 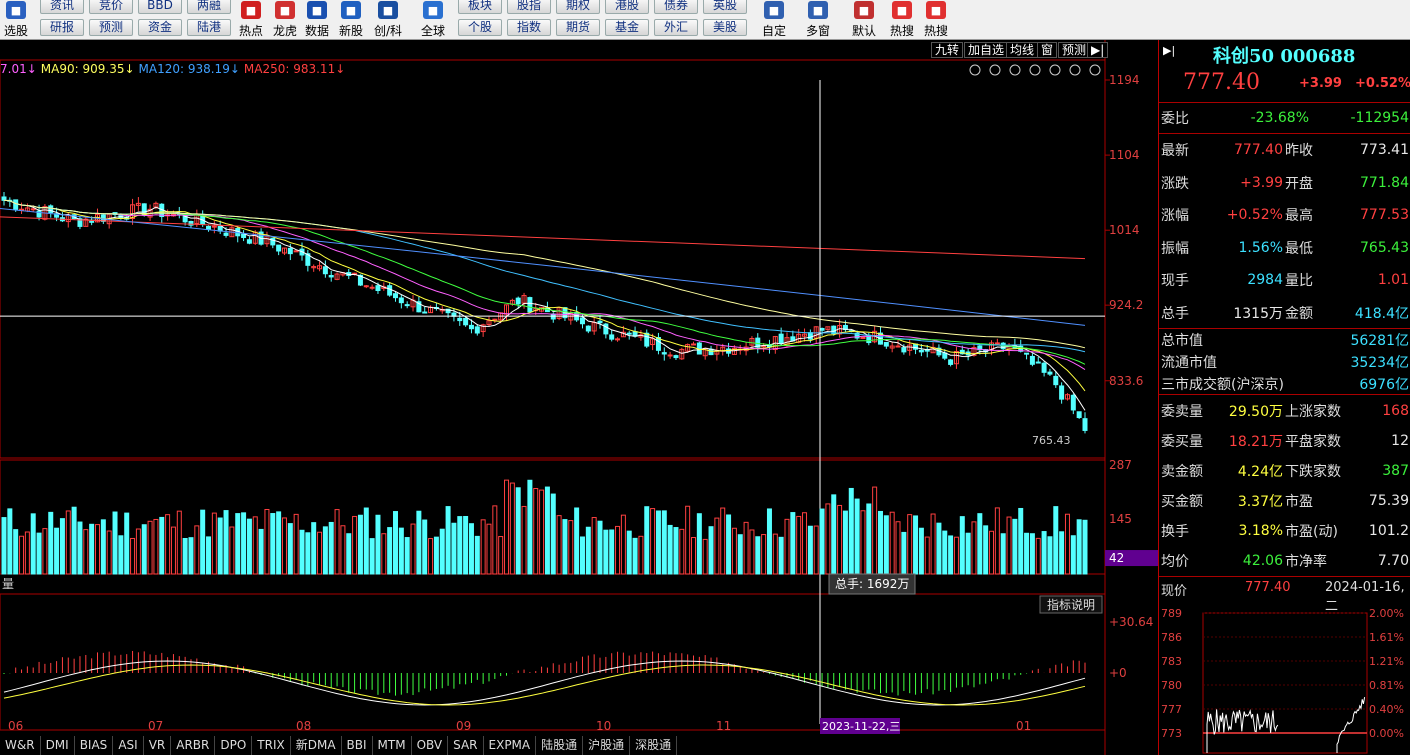 What do you see at coordinates (433, 19) in the screenshot?
I see `toolbar-globe-icon_items_a5: ■ 全球` at bounding box center [433, 19].